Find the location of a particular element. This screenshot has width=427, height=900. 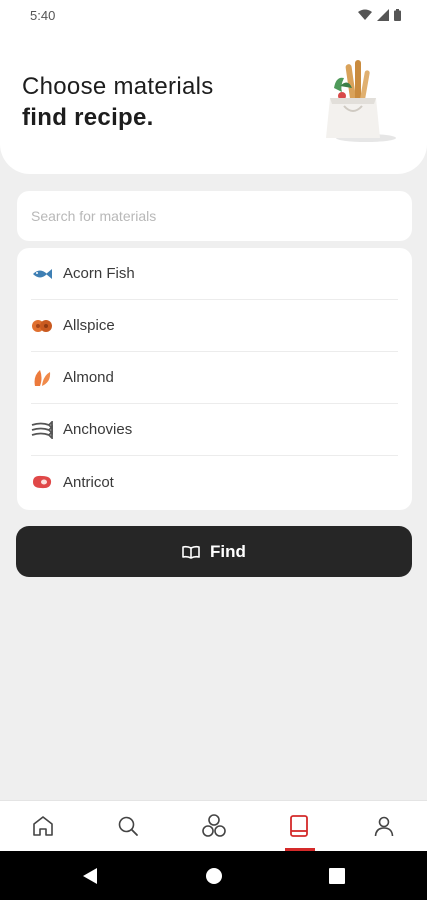

list-item-almond: Almond is located at coordinates (214, 378).